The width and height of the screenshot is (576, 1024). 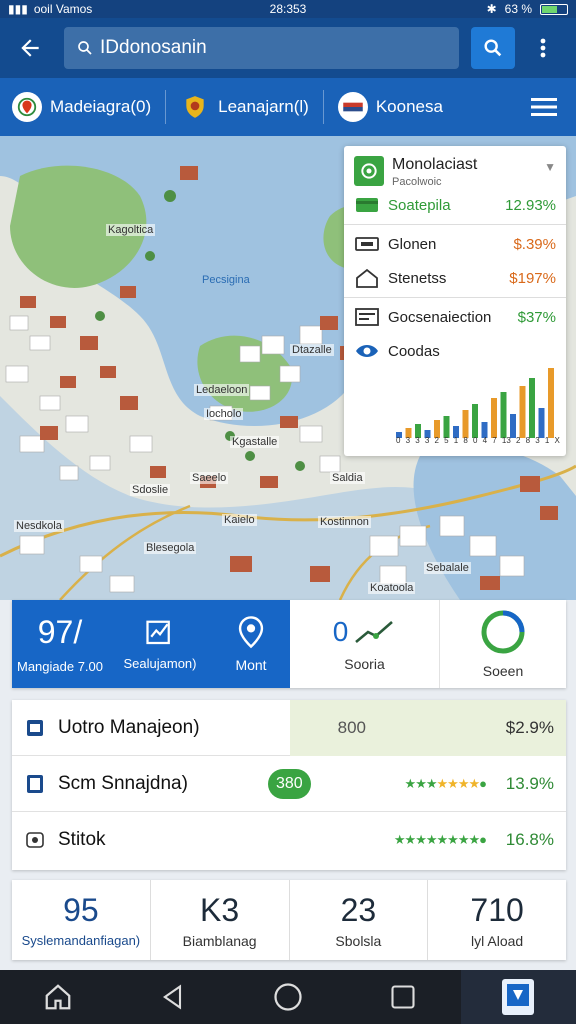 What do you see at coordinates (412, 244) in the screenshot?
I see `panel-row-label: Glonen` at bounding box center [412, 244].